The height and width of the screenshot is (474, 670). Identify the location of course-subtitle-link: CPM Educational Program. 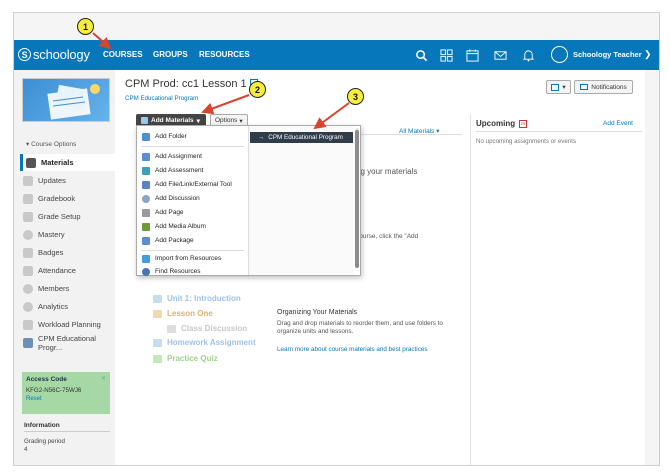
(161, 98).